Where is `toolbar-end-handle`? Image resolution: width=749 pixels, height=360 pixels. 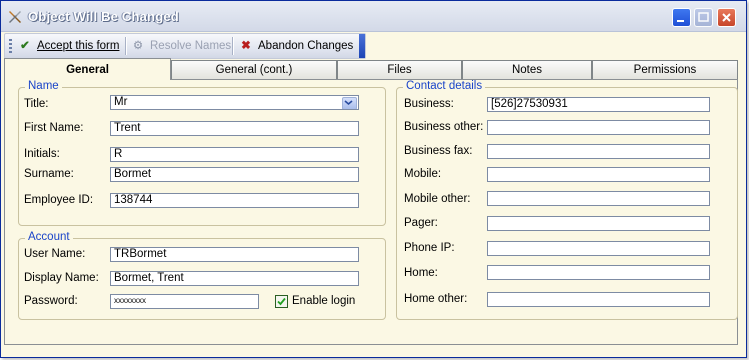 toolbar-end-handle is located at coordinates (362, 46).